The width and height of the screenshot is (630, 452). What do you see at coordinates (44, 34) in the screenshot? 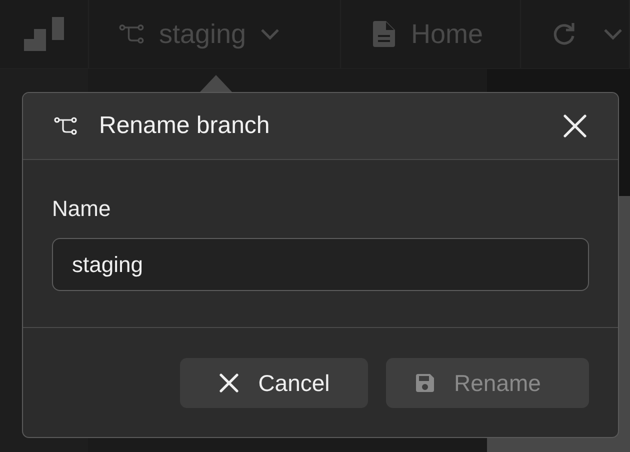
I see `logo-icon` at bounding box center [44, 34].